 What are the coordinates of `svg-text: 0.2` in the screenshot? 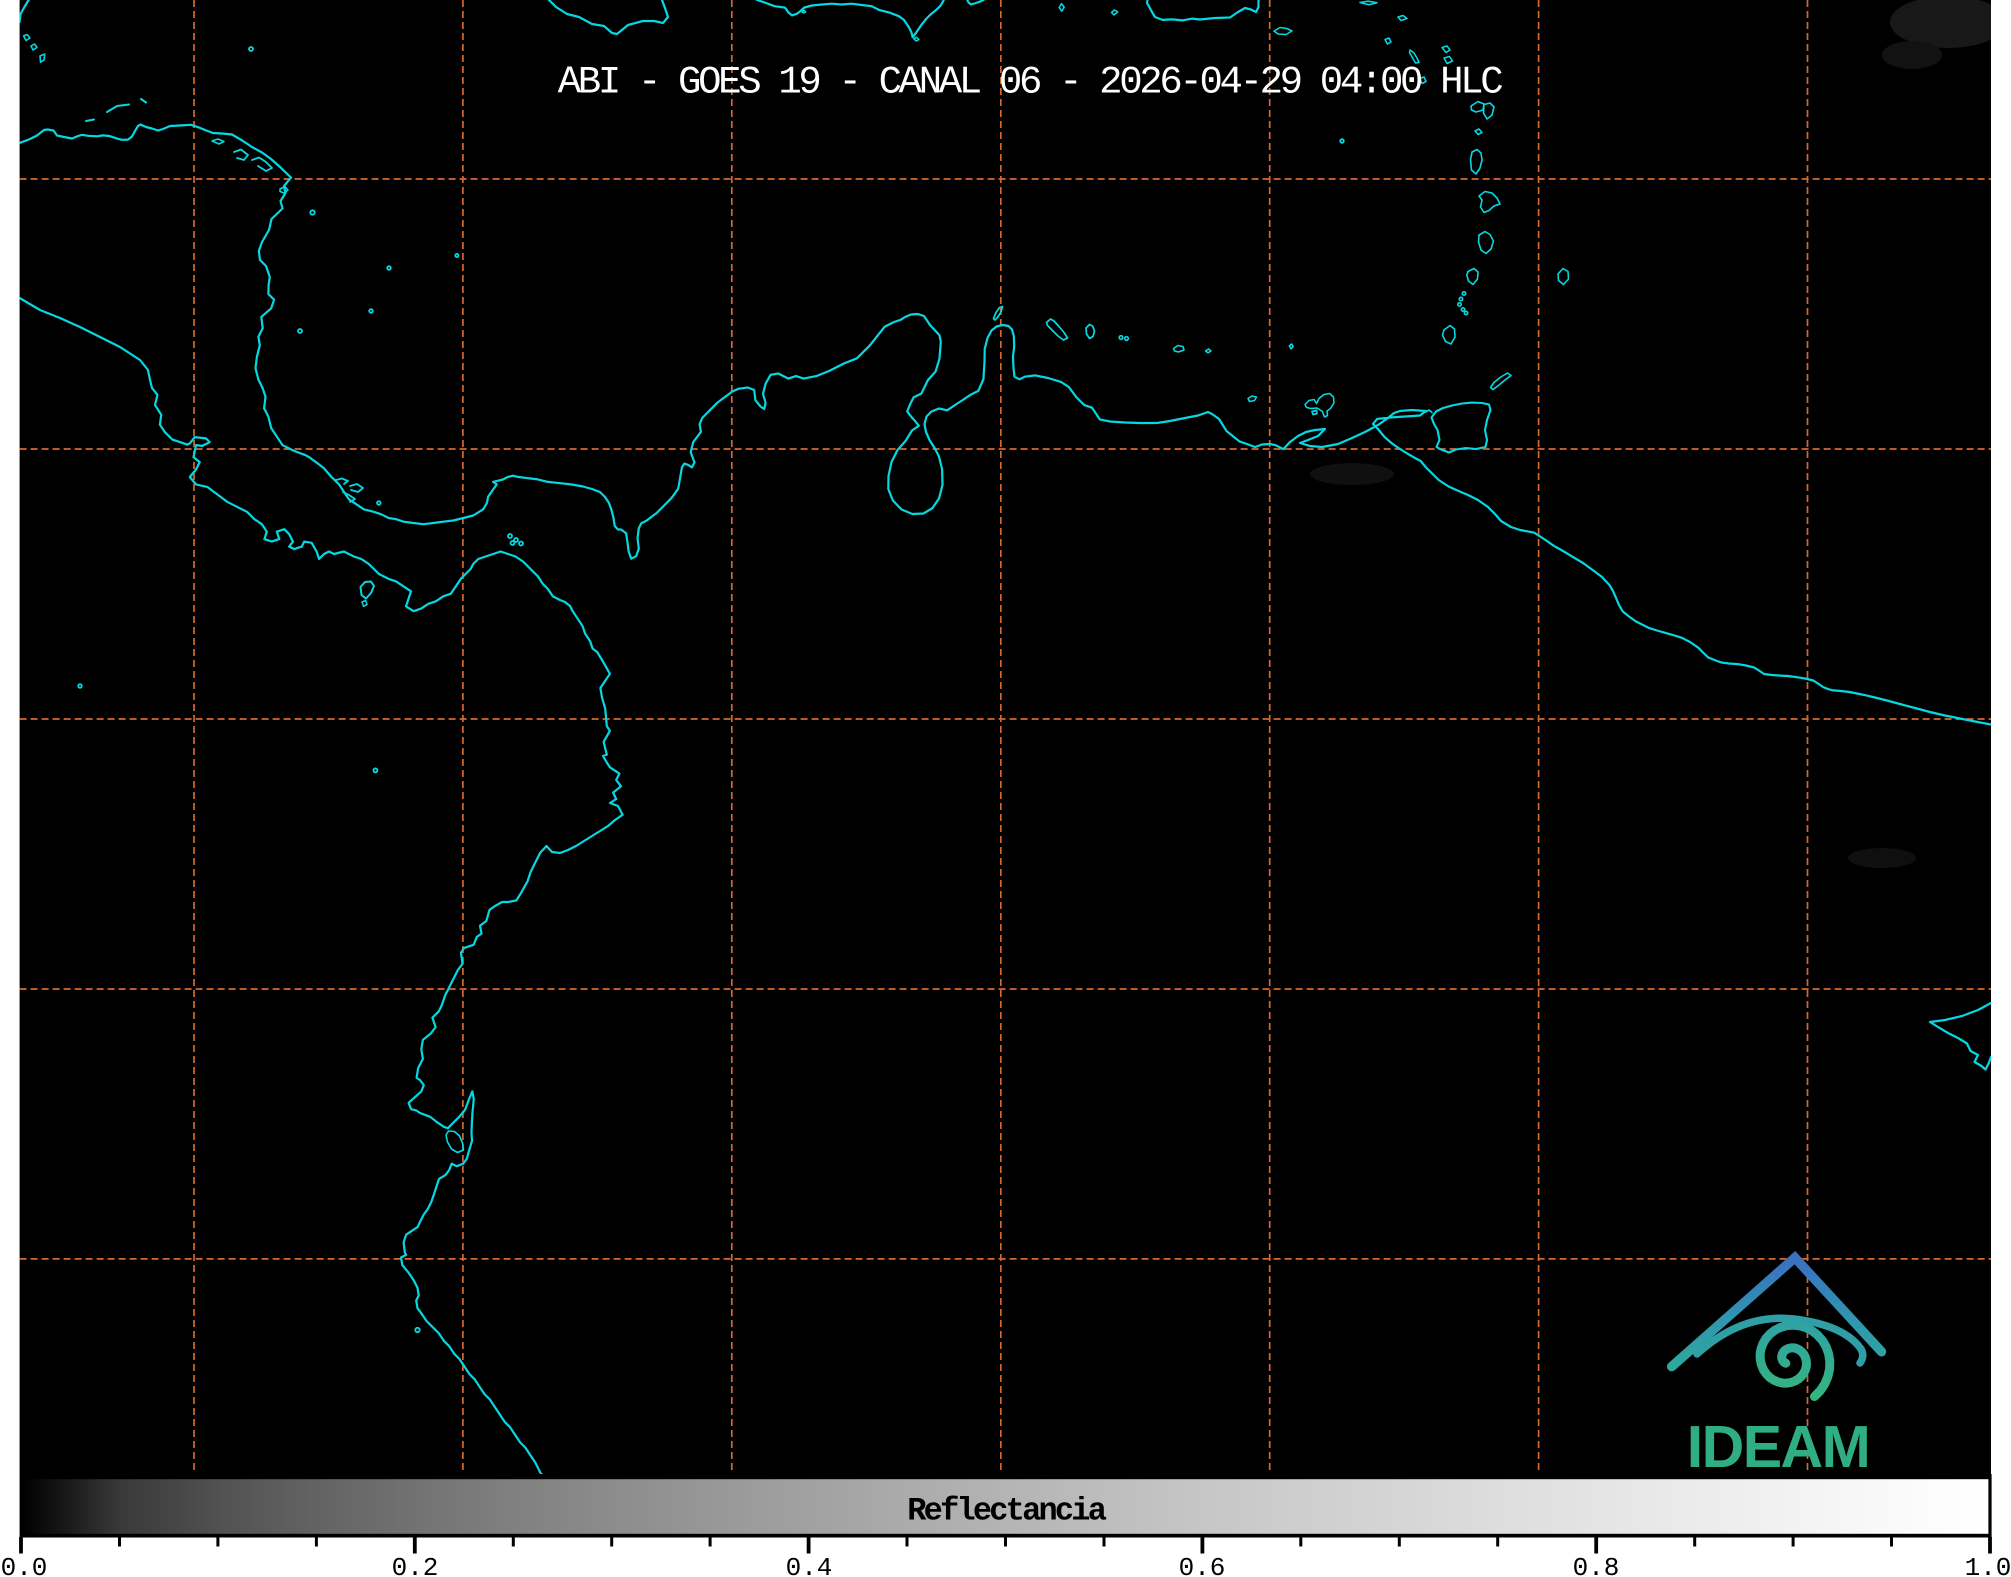 It's located at (415, 1565).